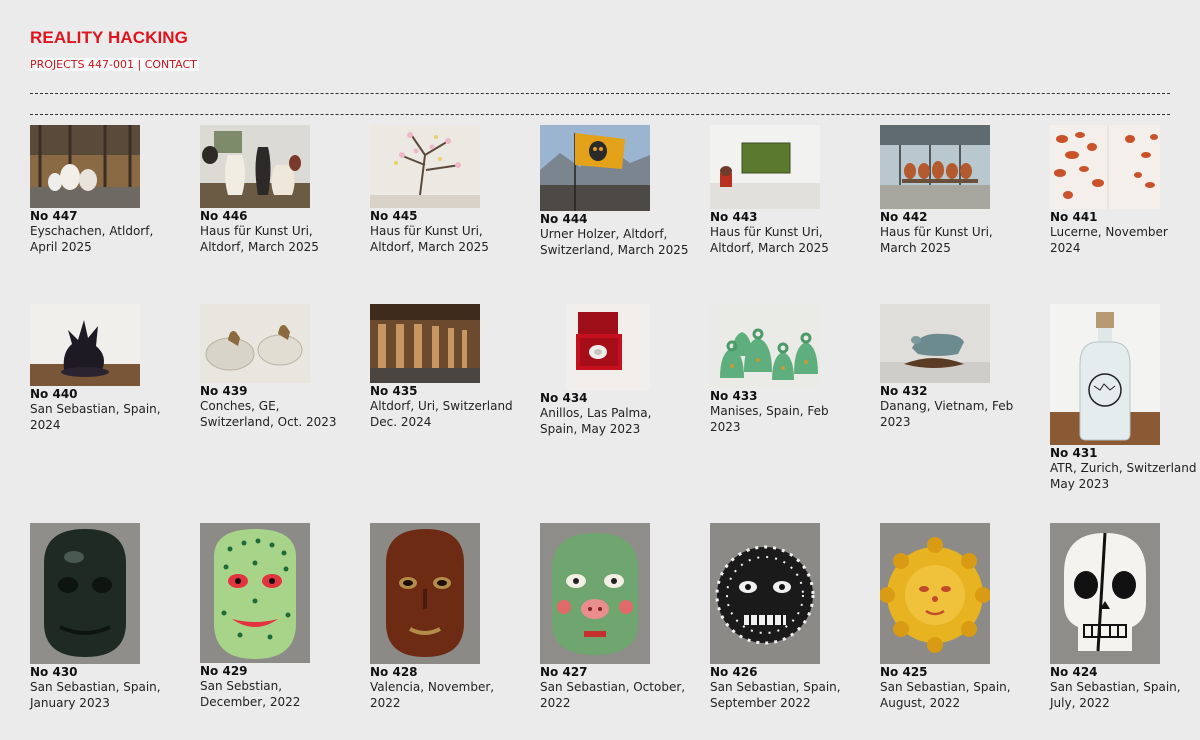 The height and width of the screenshot is (740, 1200). What do you see at coordinates (564, 398) in the screenshot?
I see `project-number: No 434` at bounding box center [564, 398].